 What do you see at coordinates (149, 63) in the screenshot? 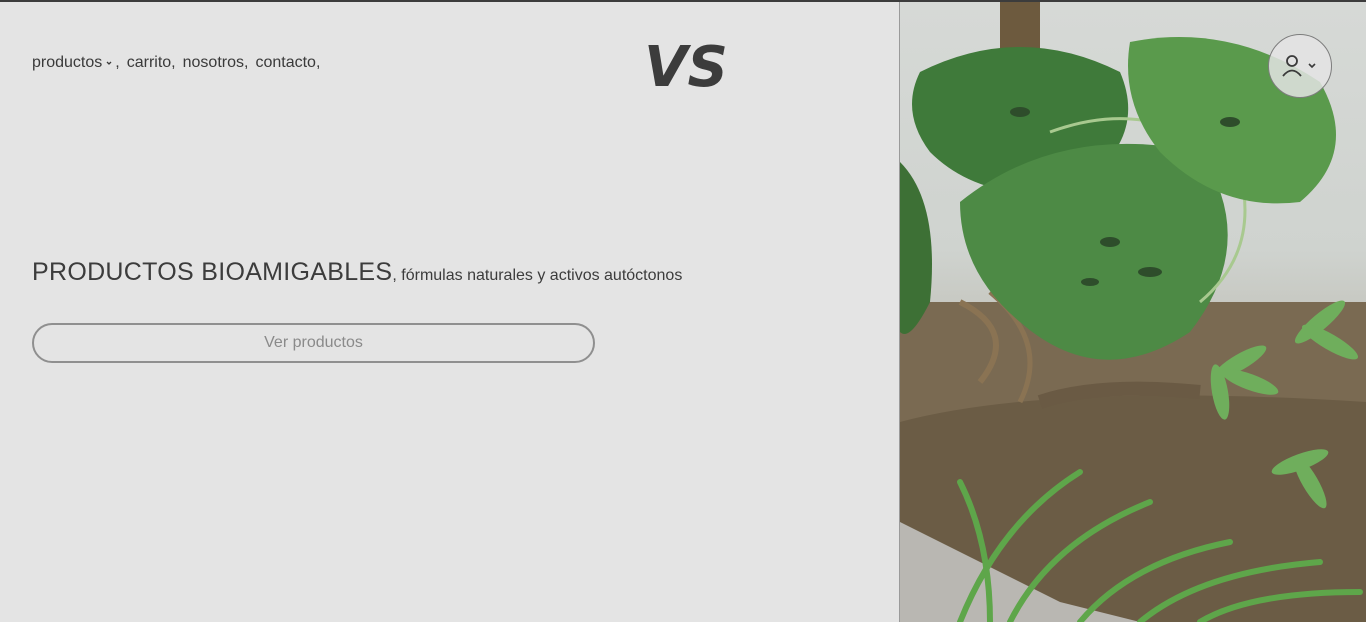
I see `nav-item-carrito: carrito` at bounding box center [149, 63].